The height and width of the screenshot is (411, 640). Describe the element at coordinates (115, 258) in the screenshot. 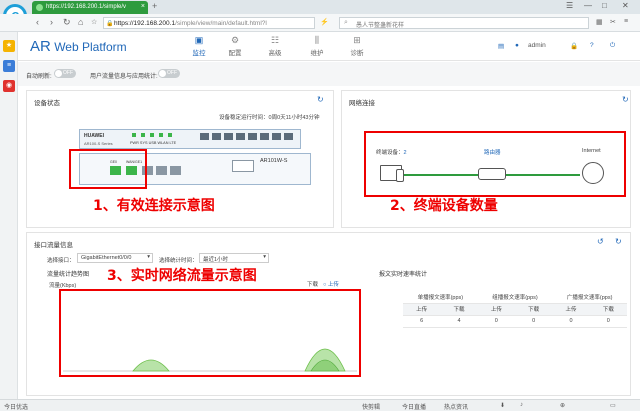

I see `interface-select: GigabitEthernet0/0/0 ▾` at that location.